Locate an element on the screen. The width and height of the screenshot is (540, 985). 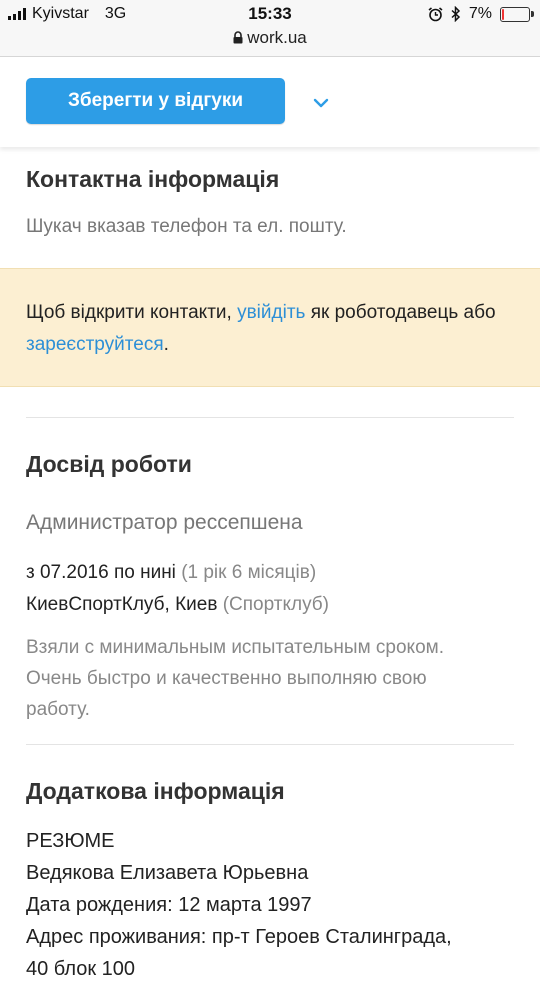
period-text: з 07.2016 по нині is located at coordinates (101, 572).